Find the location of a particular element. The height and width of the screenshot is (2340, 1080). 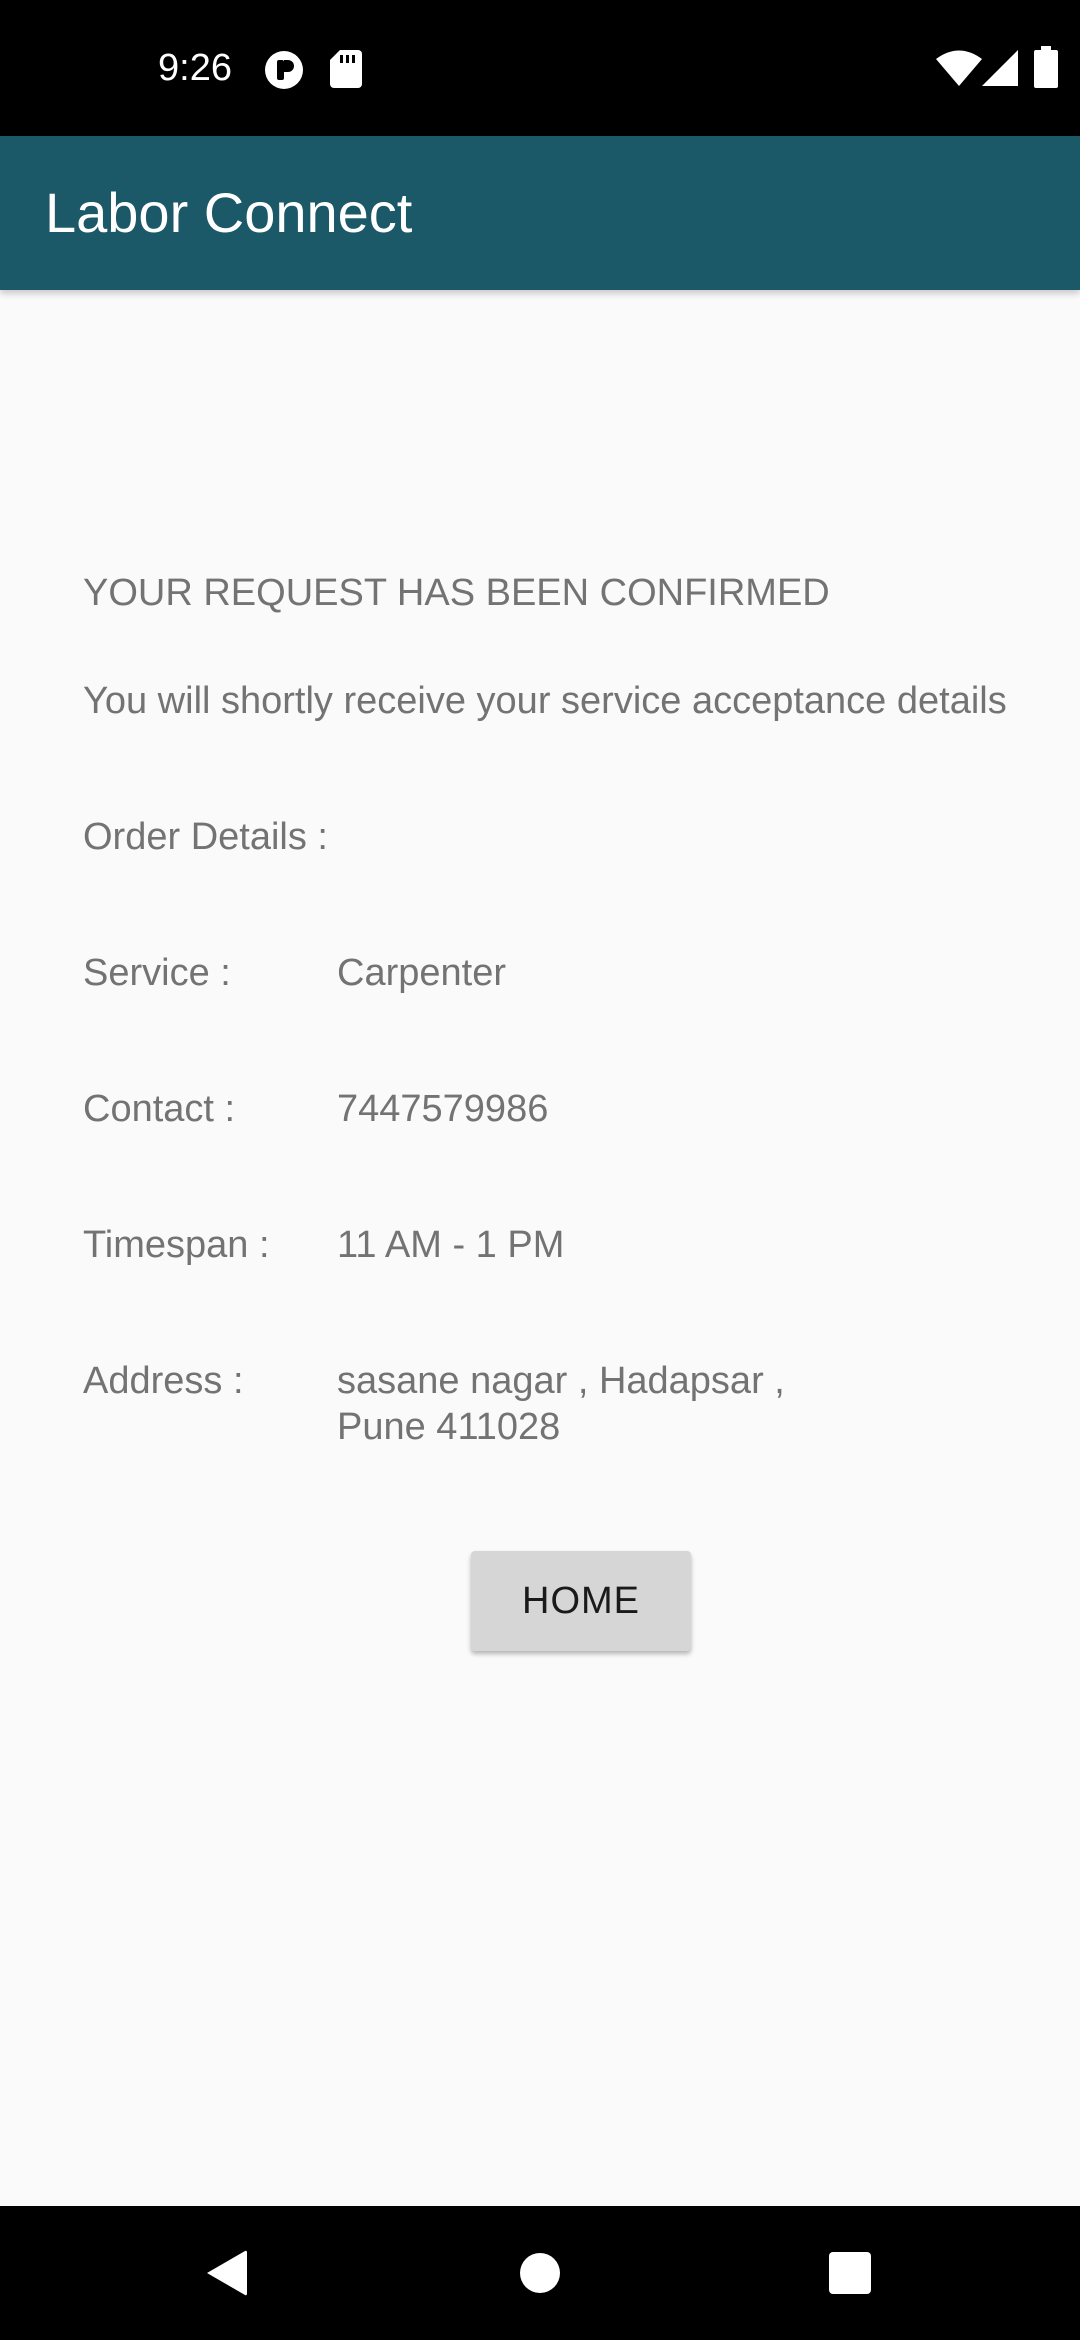

status-time: 9:26 is located at coordinates (195, 68).